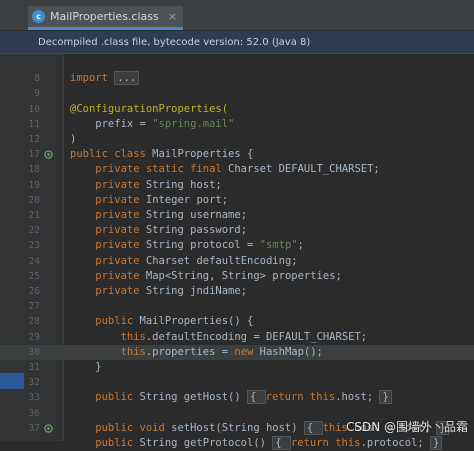  Describe the element at coordinates (34, 413) in the screenshot. I see `line-number: 36` at that location.